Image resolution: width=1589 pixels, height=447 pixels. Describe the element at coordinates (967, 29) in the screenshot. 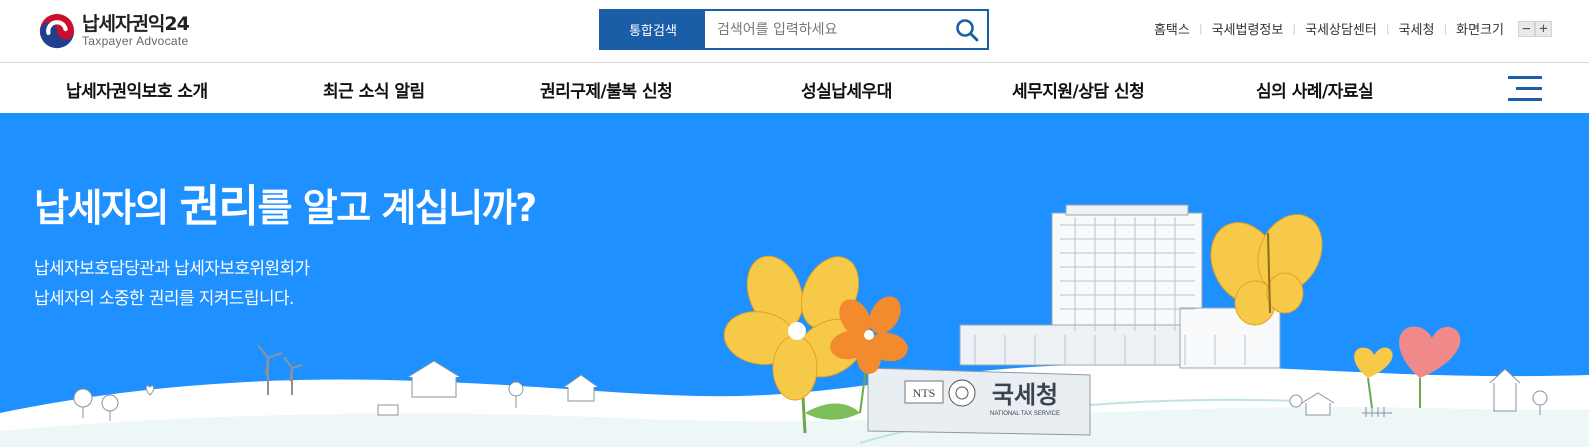

I see `search-icon` at that location.